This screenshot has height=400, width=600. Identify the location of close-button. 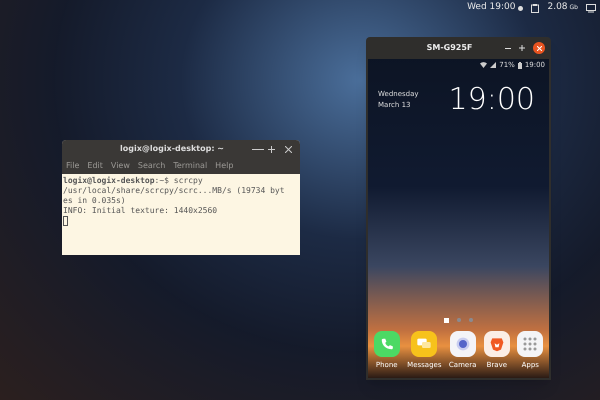
(539, 48).